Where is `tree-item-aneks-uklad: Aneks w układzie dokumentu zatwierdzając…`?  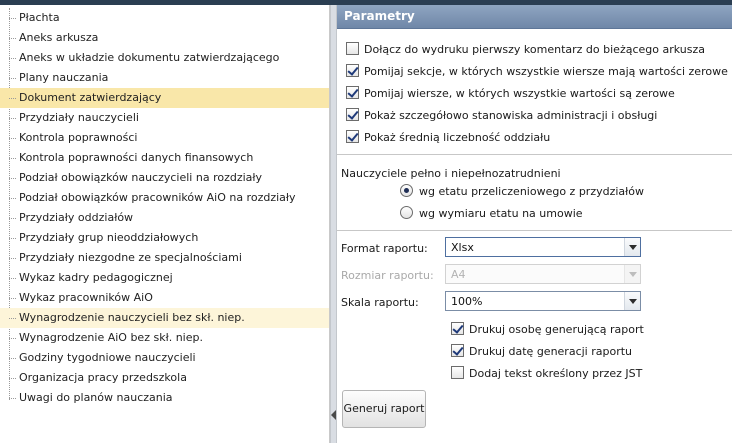 tree-item-aneks-uklad: Aneks w układzie dokumentu zatwierdzając… is located at coordinates (164, 58).